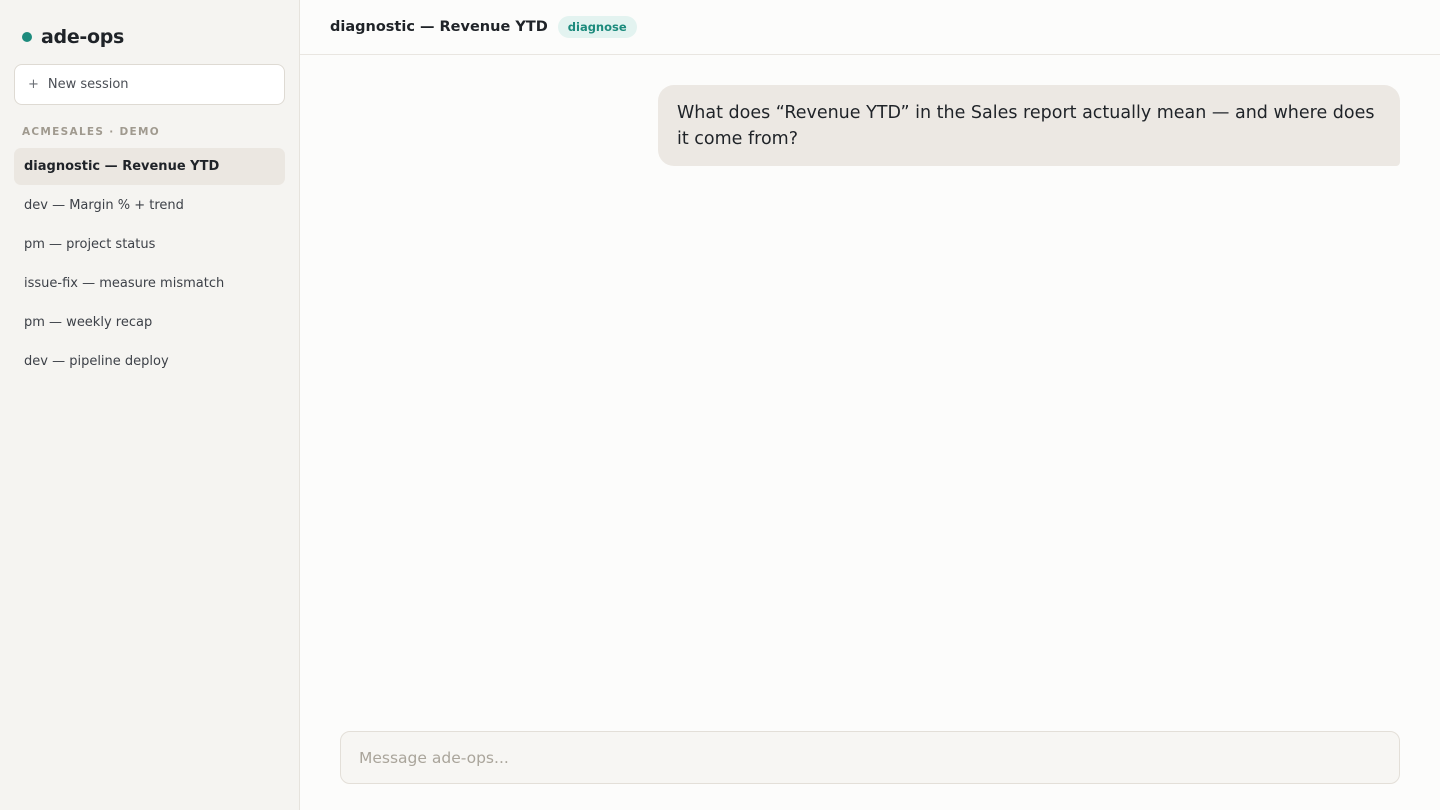 This screenshot has height=810, width=1440. Describe the element at coordinates (149, 166) in the screenshot. I see `session-item-diagnostic-revenue-ytd: diagnostic — Revenue YTD` at that location.